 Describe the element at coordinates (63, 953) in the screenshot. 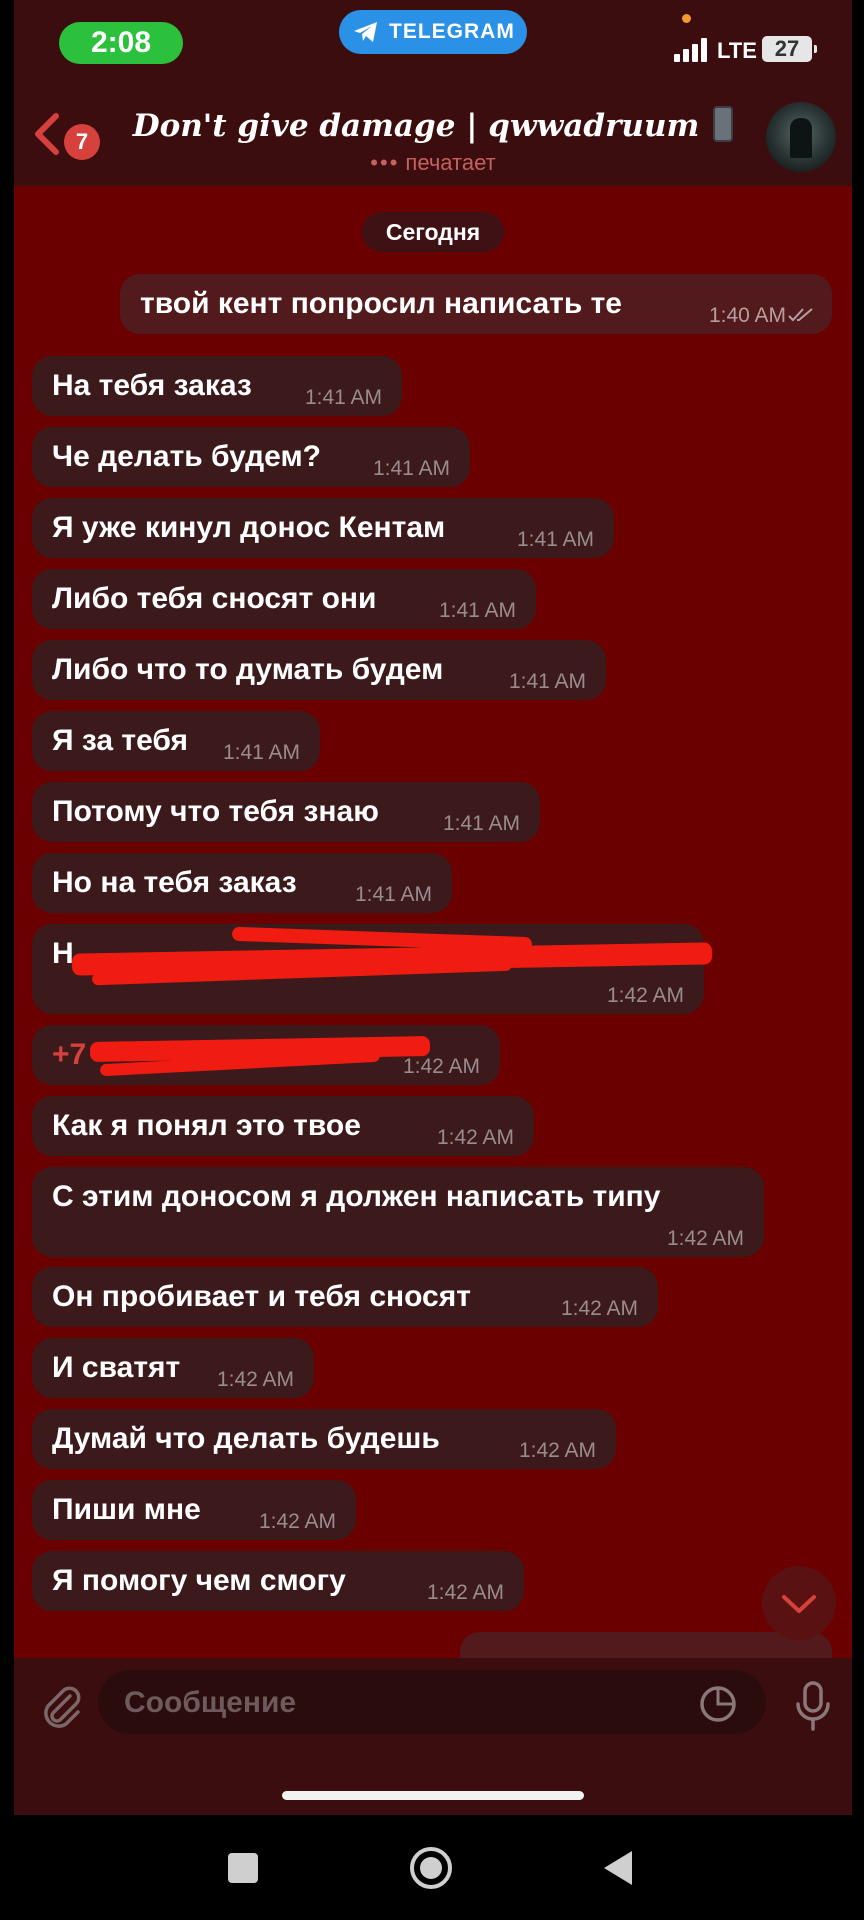

I see `message-text: Н` at that location.